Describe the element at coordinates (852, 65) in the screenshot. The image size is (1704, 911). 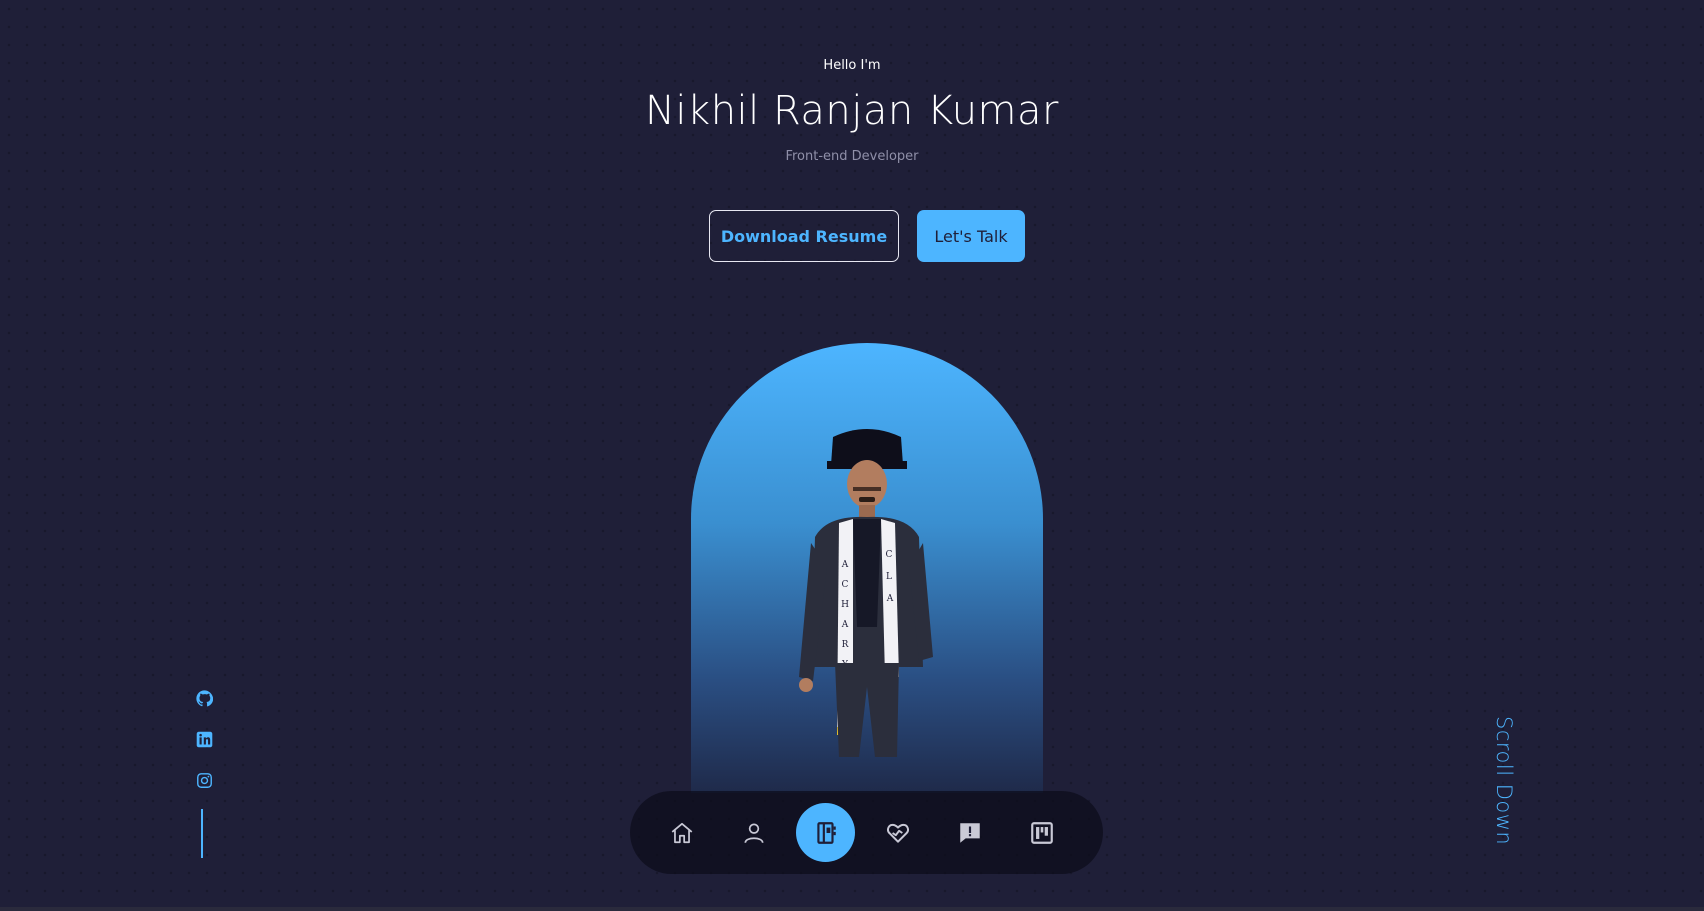
I see `greeting-text: Hello I'm` at that location.